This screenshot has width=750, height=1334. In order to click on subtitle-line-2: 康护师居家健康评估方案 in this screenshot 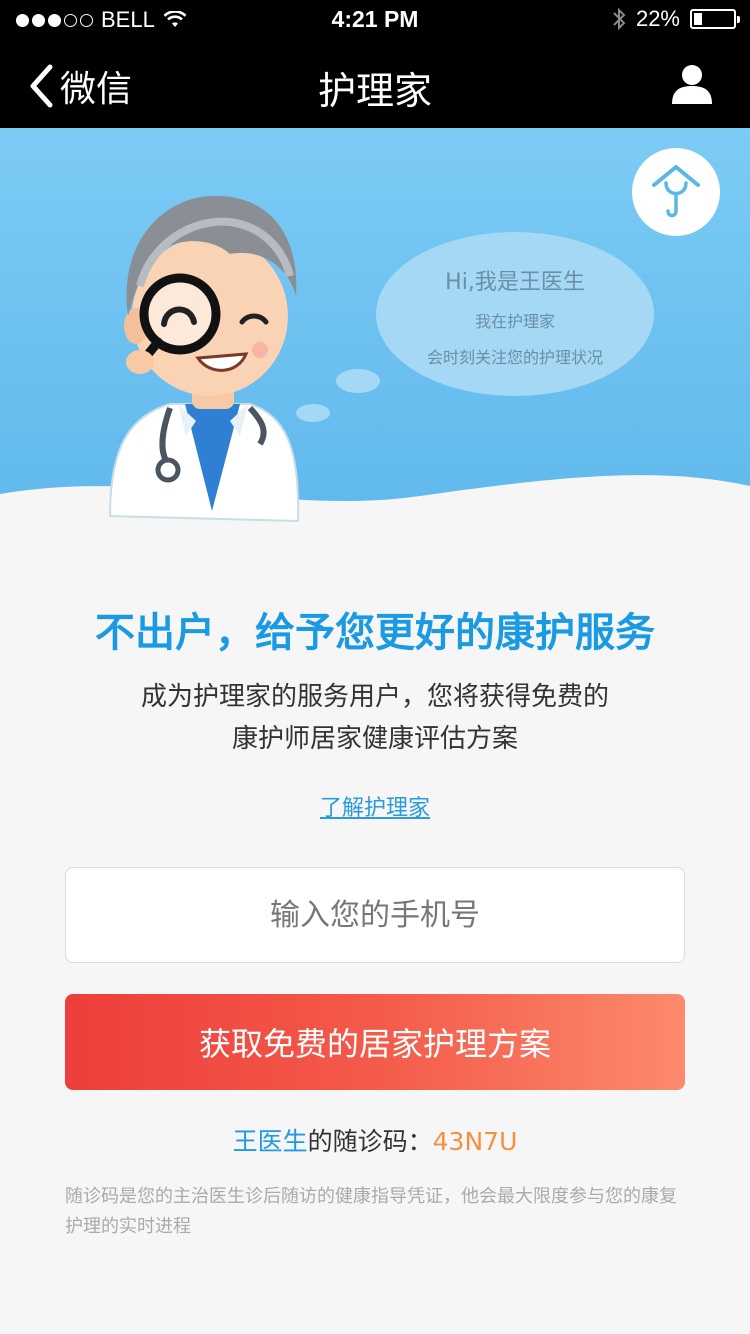, I will do `click(374, 739)`.